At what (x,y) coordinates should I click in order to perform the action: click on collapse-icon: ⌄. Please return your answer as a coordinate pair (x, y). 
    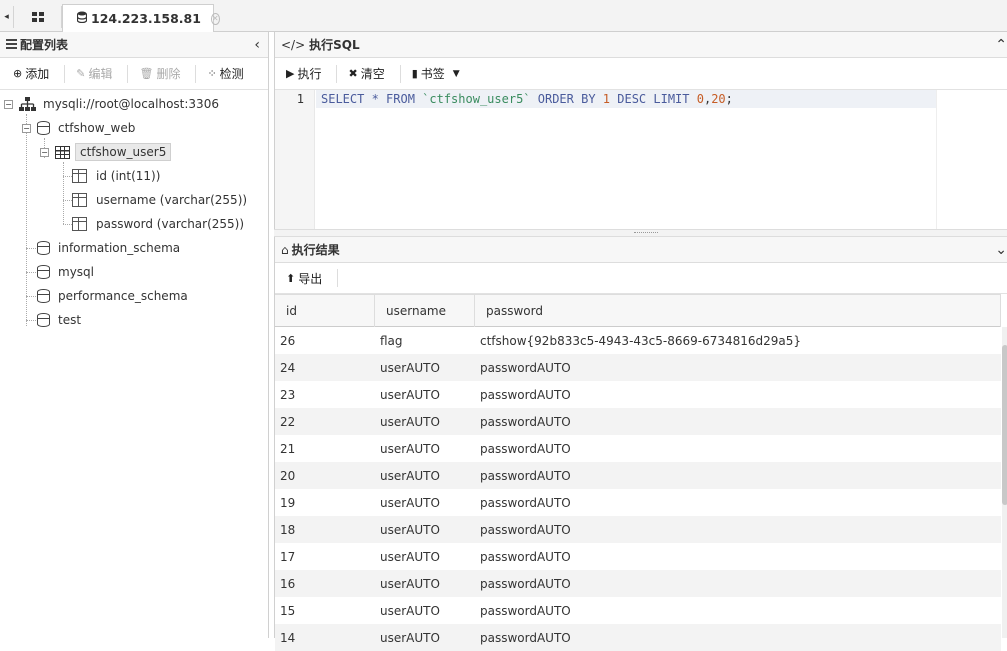
    Looking at the image, I should click on (1001, 250).